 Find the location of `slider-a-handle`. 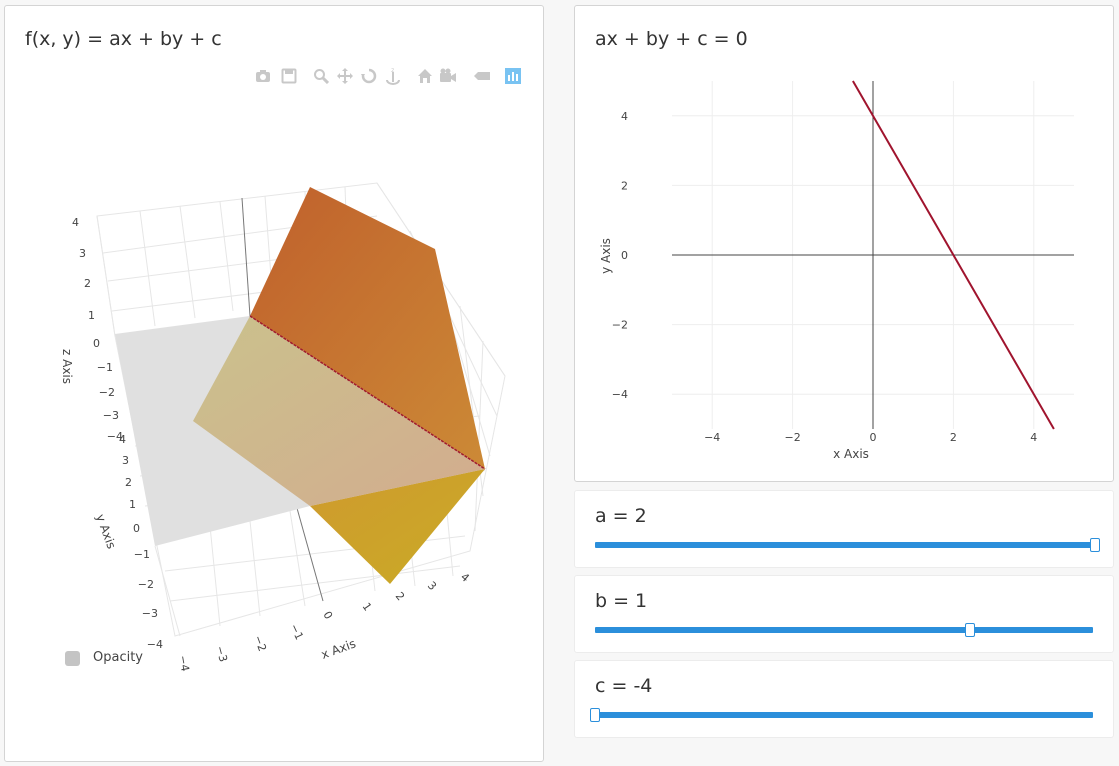

slider-a-handle is located at coordinates (1095, 545).